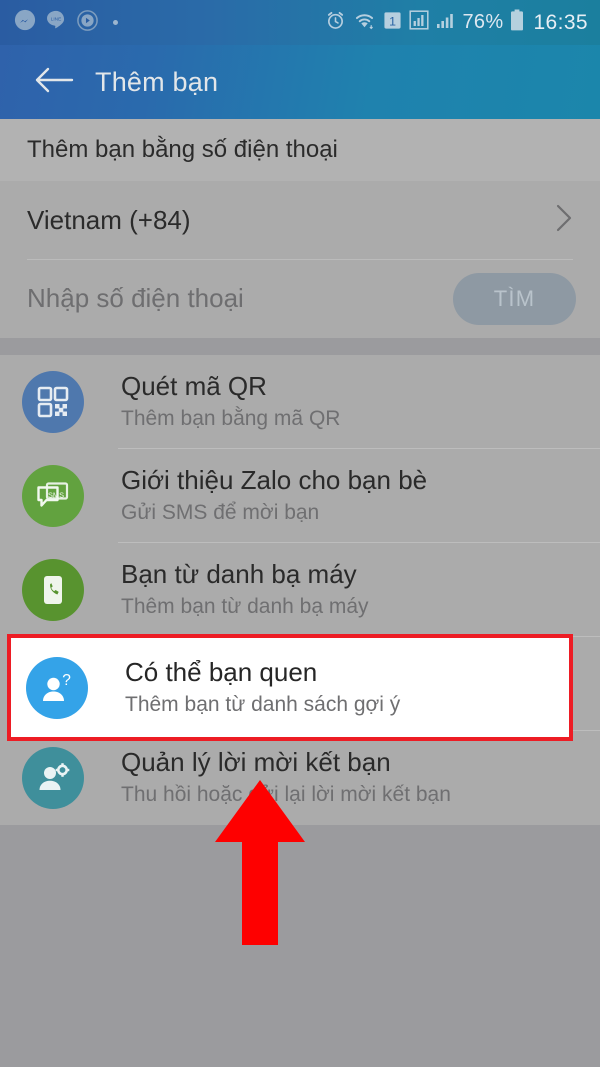  Describe the element at coordinates (335, 23) in the screenshot. I see `alarm-icon` at that location.